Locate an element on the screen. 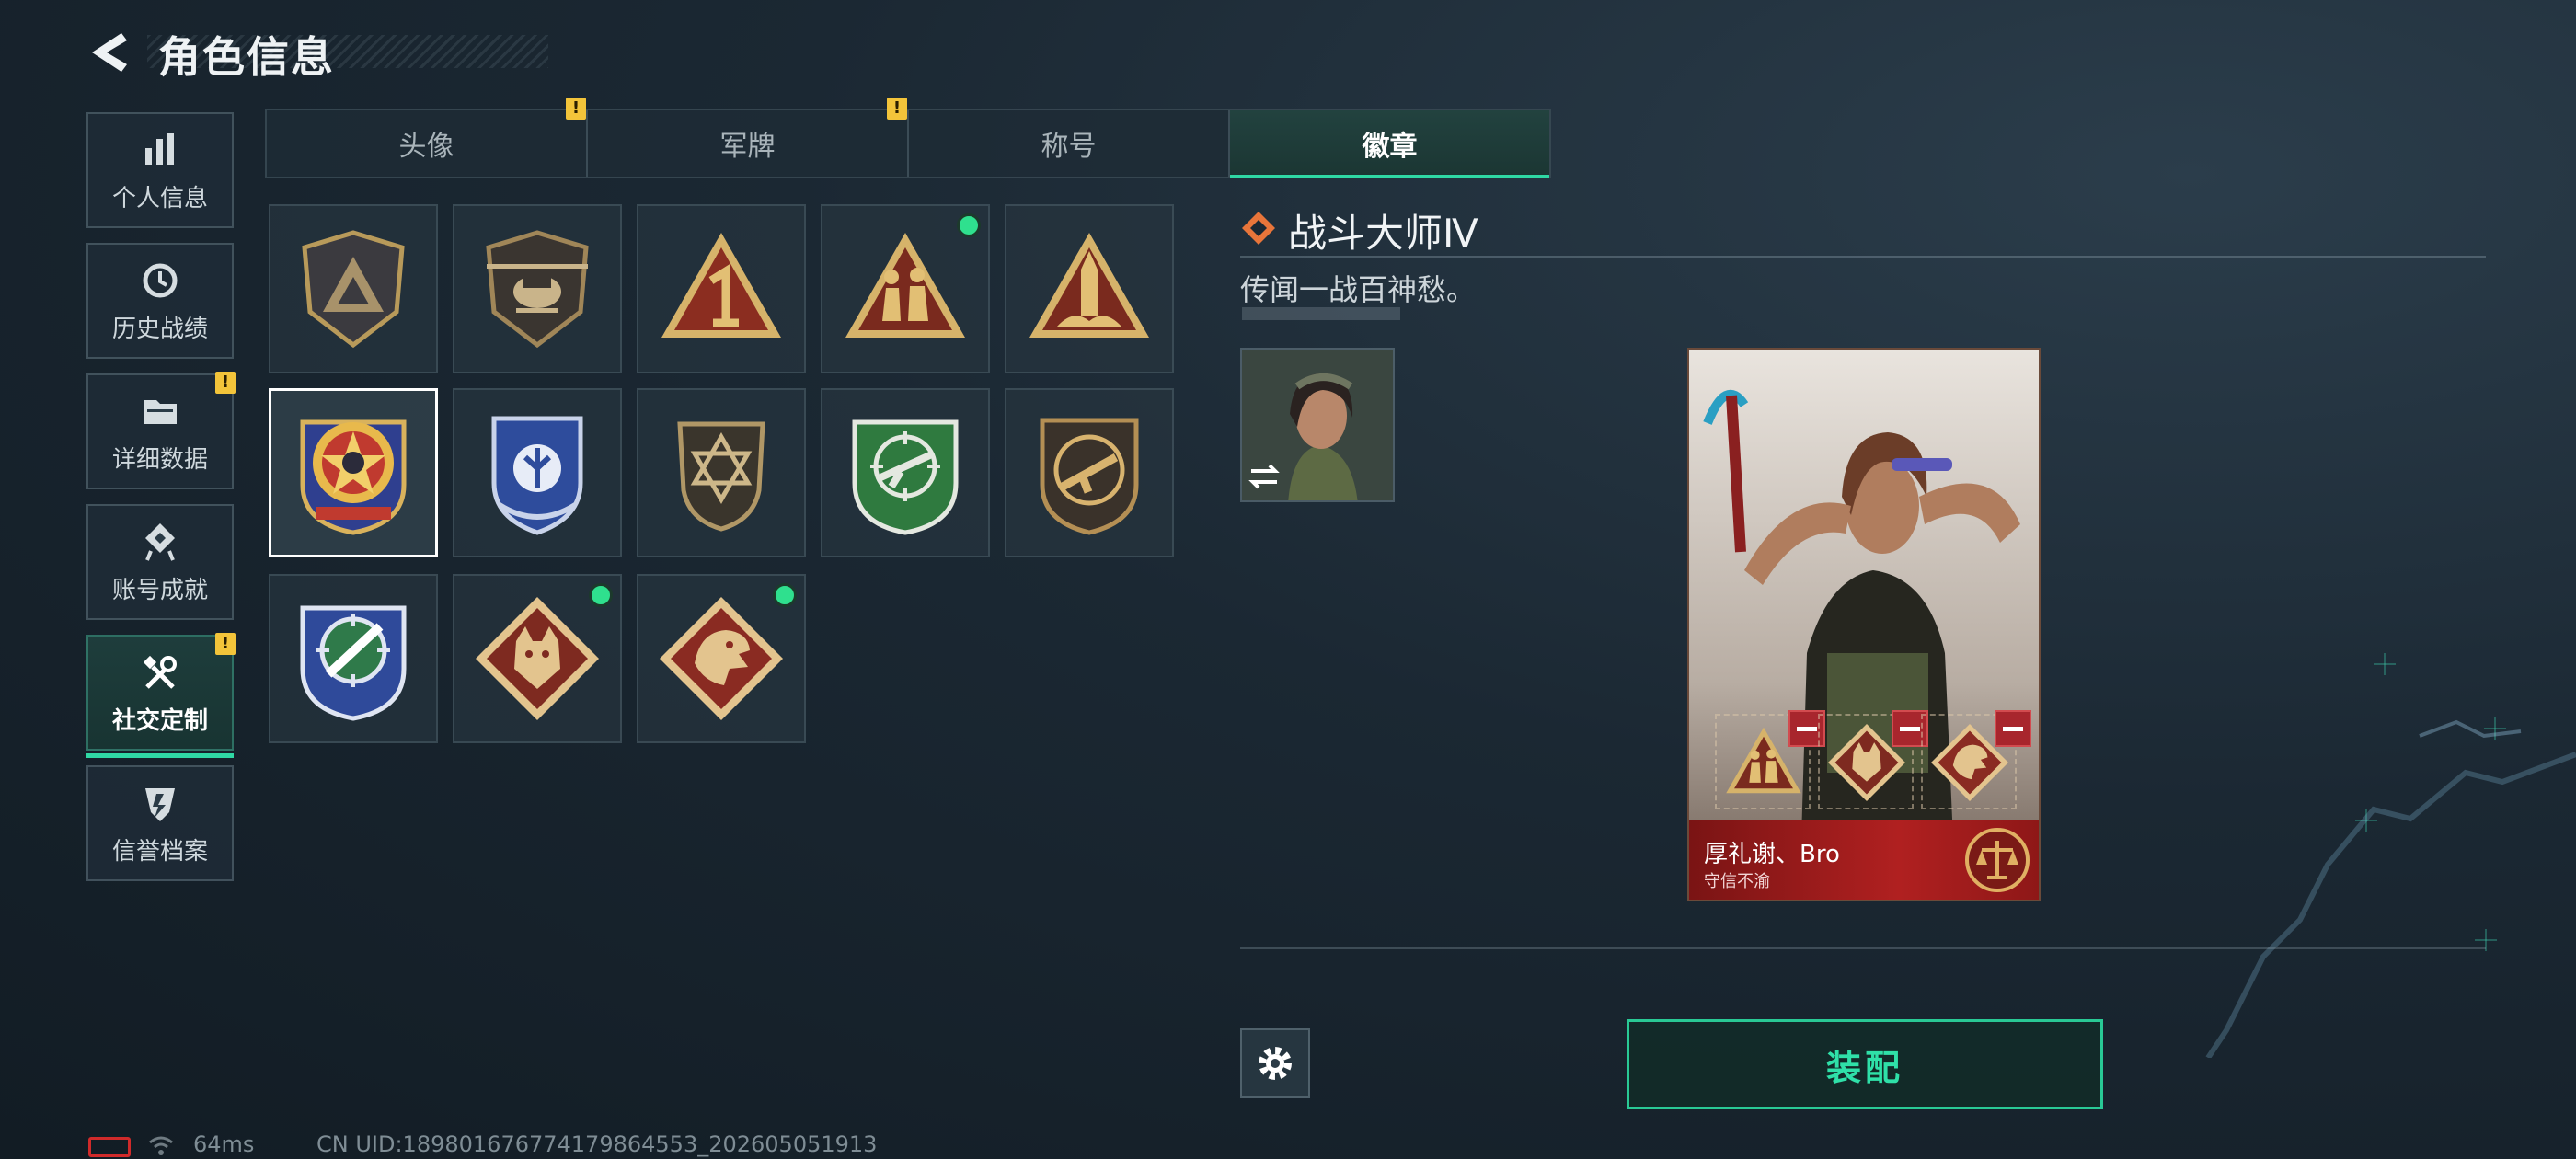  helicopter-badge-icon is located at coordinates (537, 289).